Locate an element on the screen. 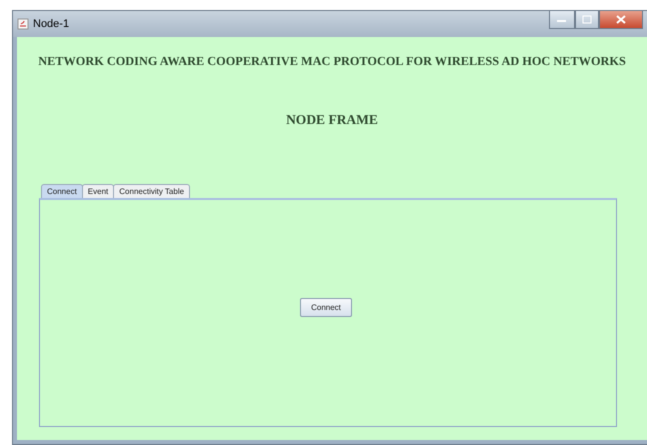  maximize-button is located at coordinates (587, 20).